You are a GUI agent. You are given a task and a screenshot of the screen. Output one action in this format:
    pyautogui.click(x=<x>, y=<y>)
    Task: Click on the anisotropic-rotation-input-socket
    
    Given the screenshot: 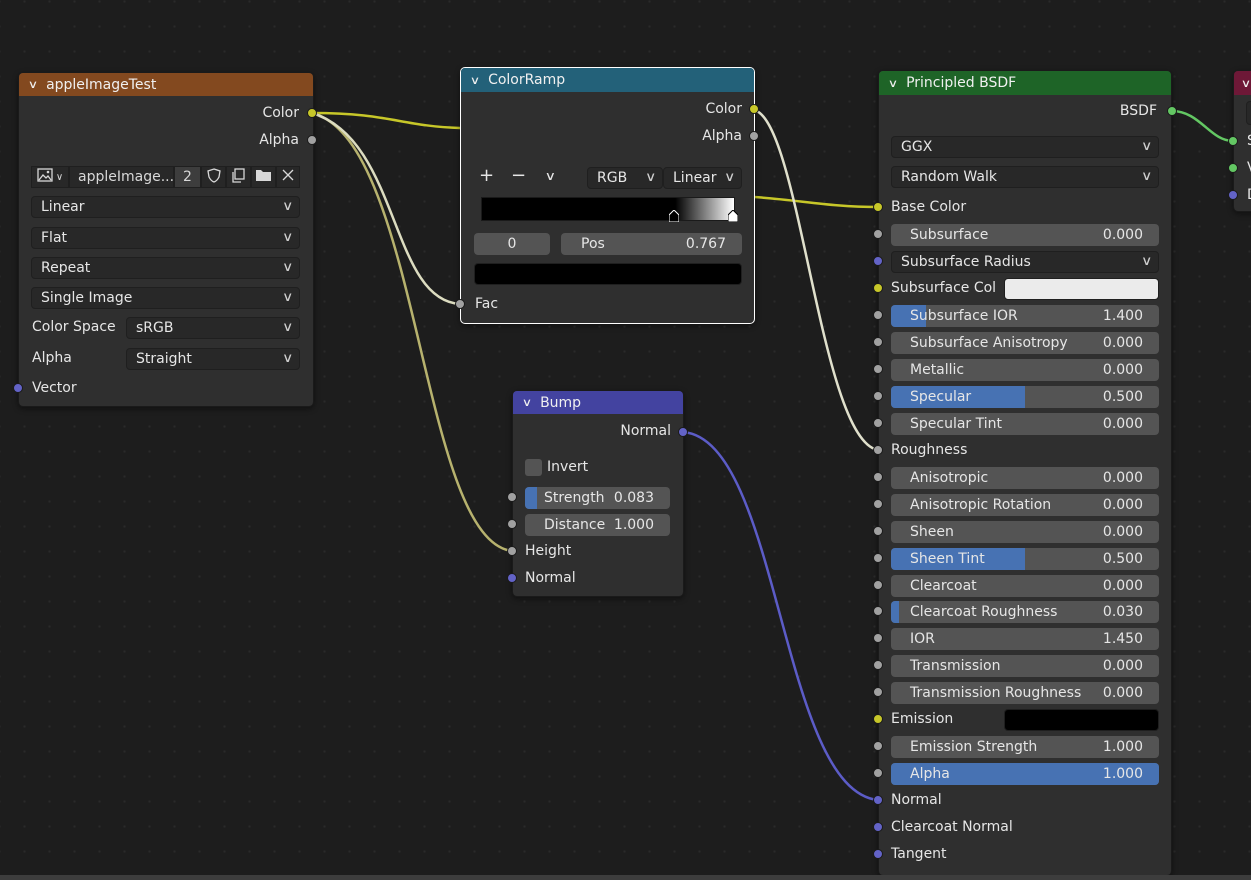 What is the action you would take?
    pyautogui.click(x=878, y=504)
    